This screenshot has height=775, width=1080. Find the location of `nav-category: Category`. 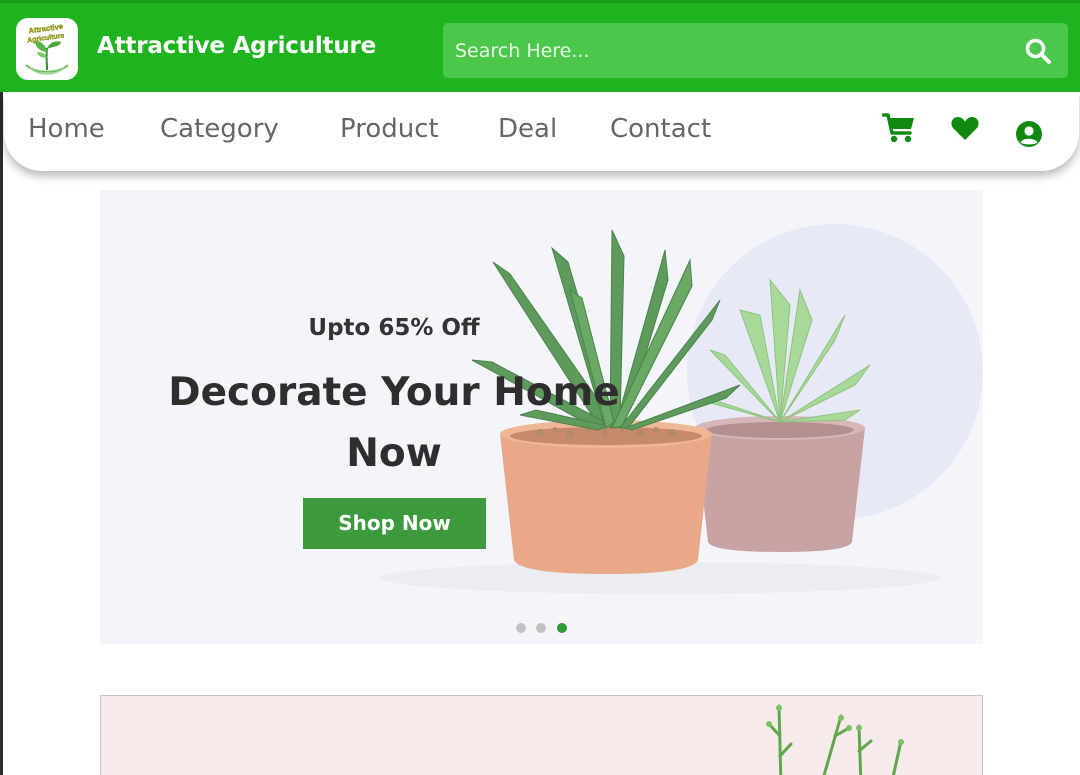

nav-category: Category is located at coordinates (219, 129).